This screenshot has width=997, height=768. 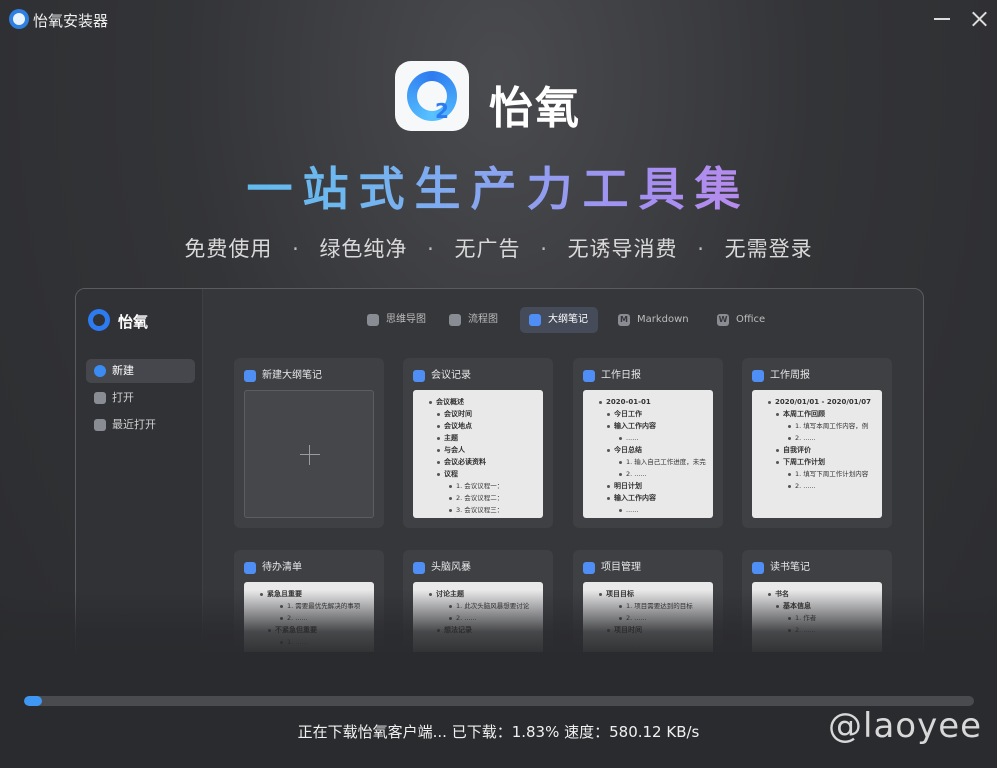 I want to click on outline-line: 议程, so click(x=480, y=474).